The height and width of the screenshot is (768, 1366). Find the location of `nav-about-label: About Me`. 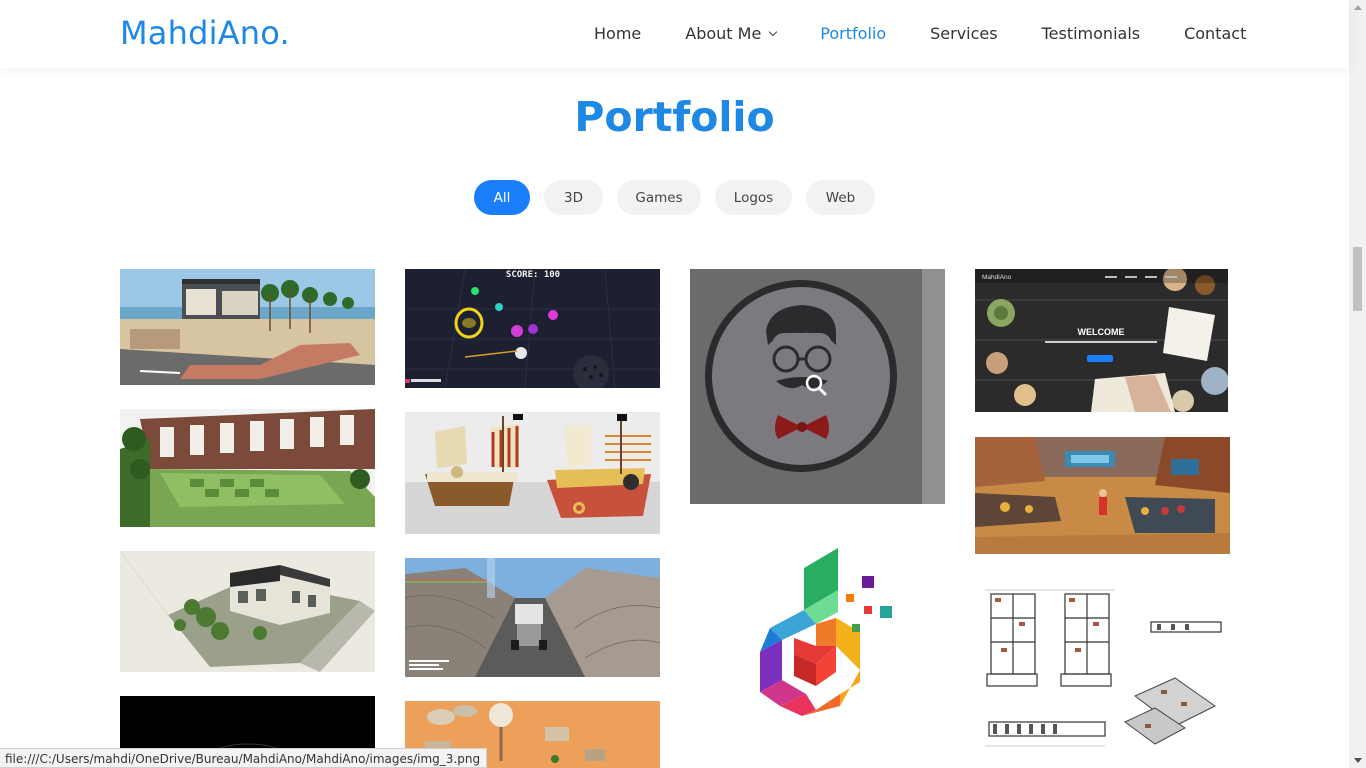

nav-about-label: About Me is located at coordinates (723, 33).